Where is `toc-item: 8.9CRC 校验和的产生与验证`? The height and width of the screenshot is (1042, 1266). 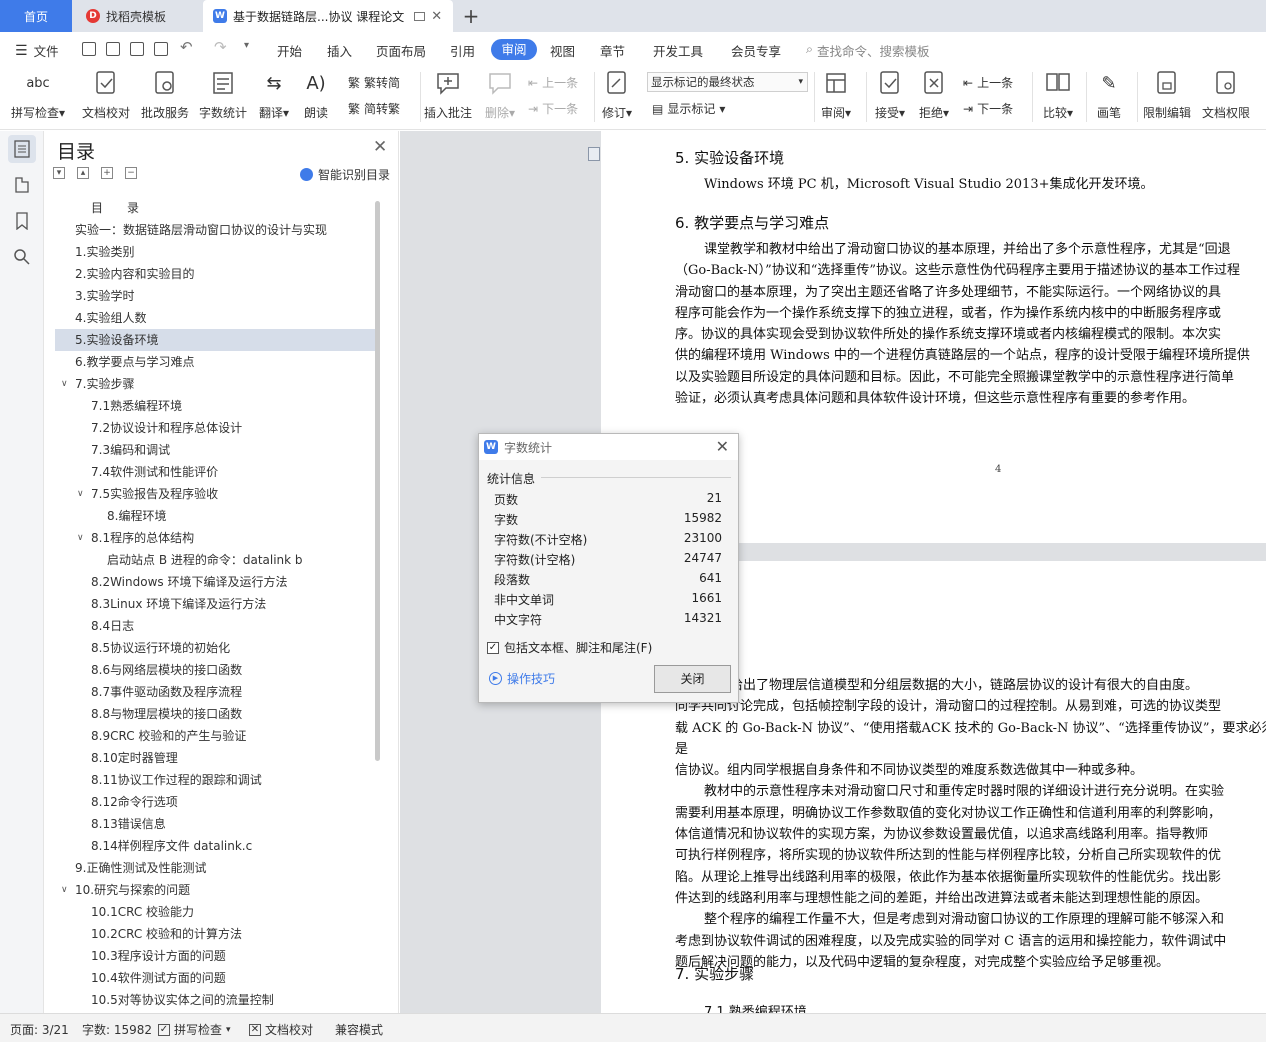 toc-item: 8.9CRC 校验和的产生与验证 is located at coordinates (215, 736).